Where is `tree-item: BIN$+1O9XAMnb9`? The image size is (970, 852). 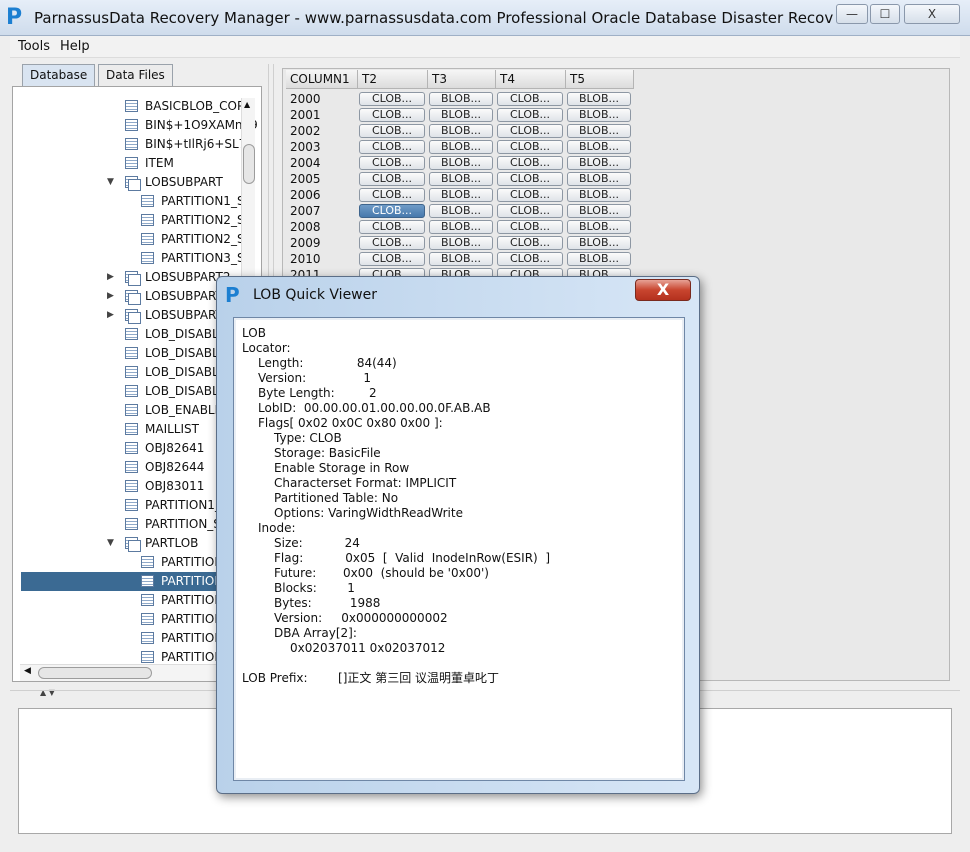 tree-item: BIN$+1O9XAMnb9 is located at coordinates (141, 125).